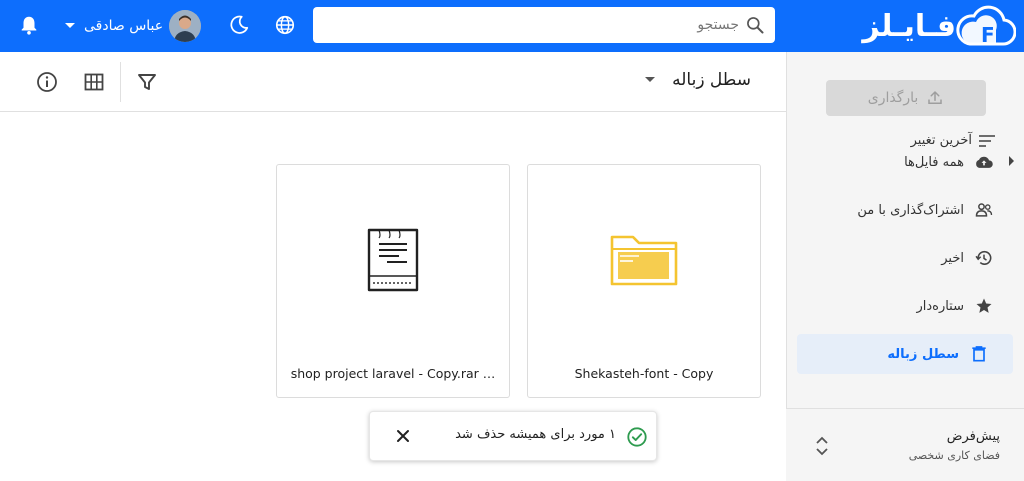  What do you see at coordinates (979, 354) in the screenshot?
I see `trash-icon` at bounding box center [979, 354].